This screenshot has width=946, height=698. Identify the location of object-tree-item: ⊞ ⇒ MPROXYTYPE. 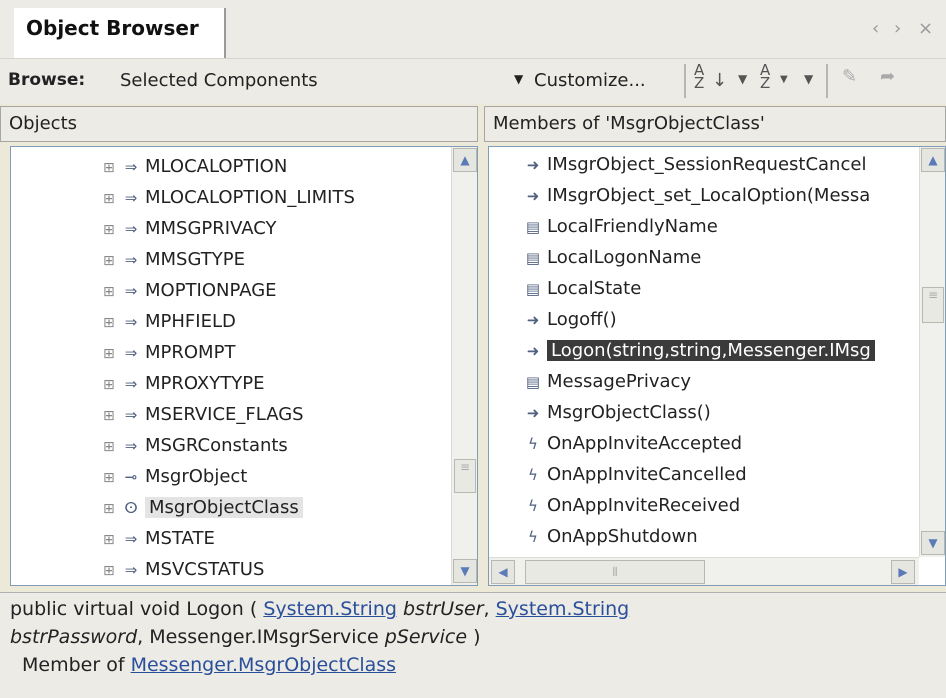
(183, 383).